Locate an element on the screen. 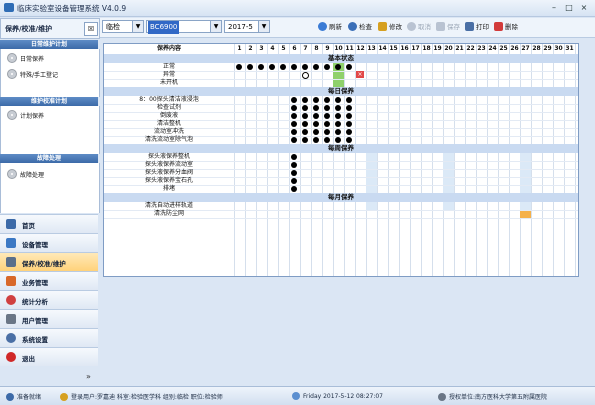 Image resolution: width=595 pixels, height=405 pixels. row-label: 异常 is located at coordinates (168, 74).